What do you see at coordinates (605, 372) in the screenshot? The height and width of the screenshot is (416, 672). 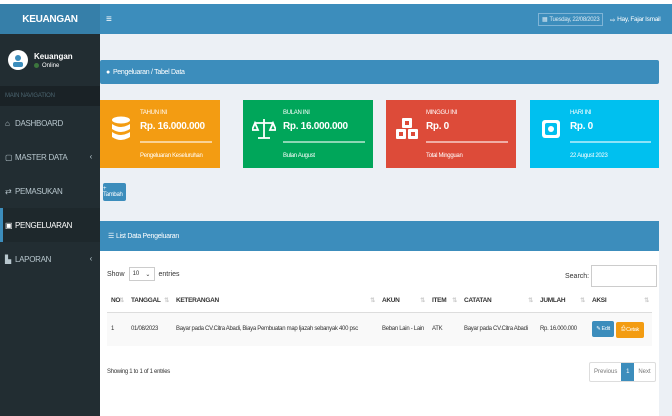 I see `previous-button: Previous` at bounding box center [605, 372].